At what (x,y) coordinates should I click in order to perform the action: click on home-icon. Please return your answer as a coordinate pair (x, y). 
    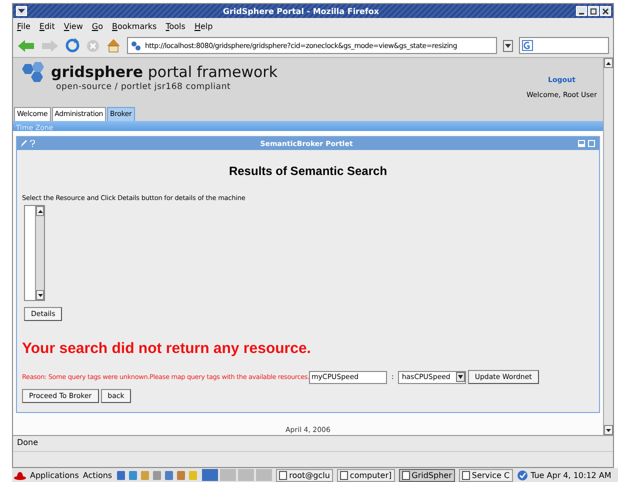
    Looking at the image, I should click on (113, 45).